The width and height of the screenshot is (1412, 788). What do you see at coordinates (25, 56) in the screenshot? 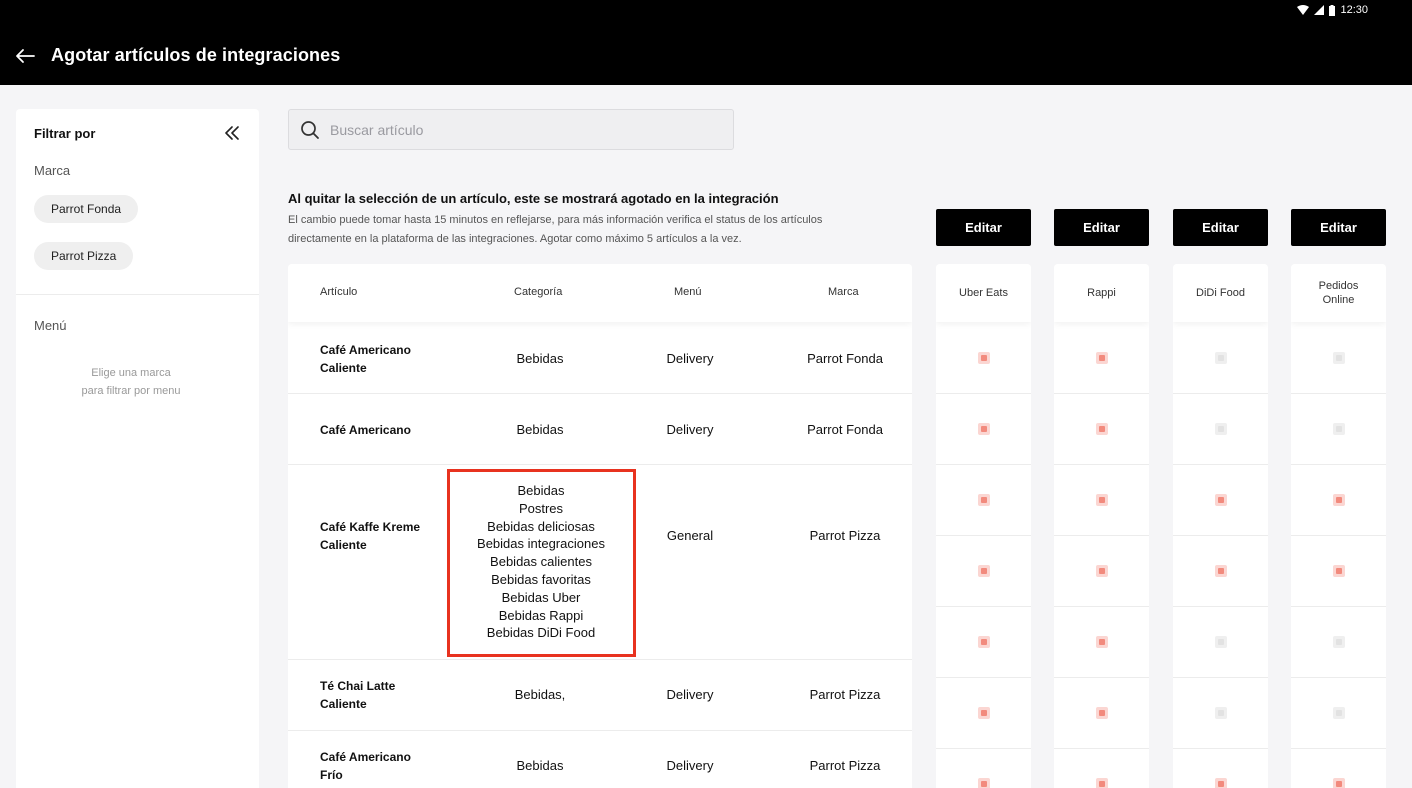
I see `back-arrow-icon` at bounding box center [25, 56].